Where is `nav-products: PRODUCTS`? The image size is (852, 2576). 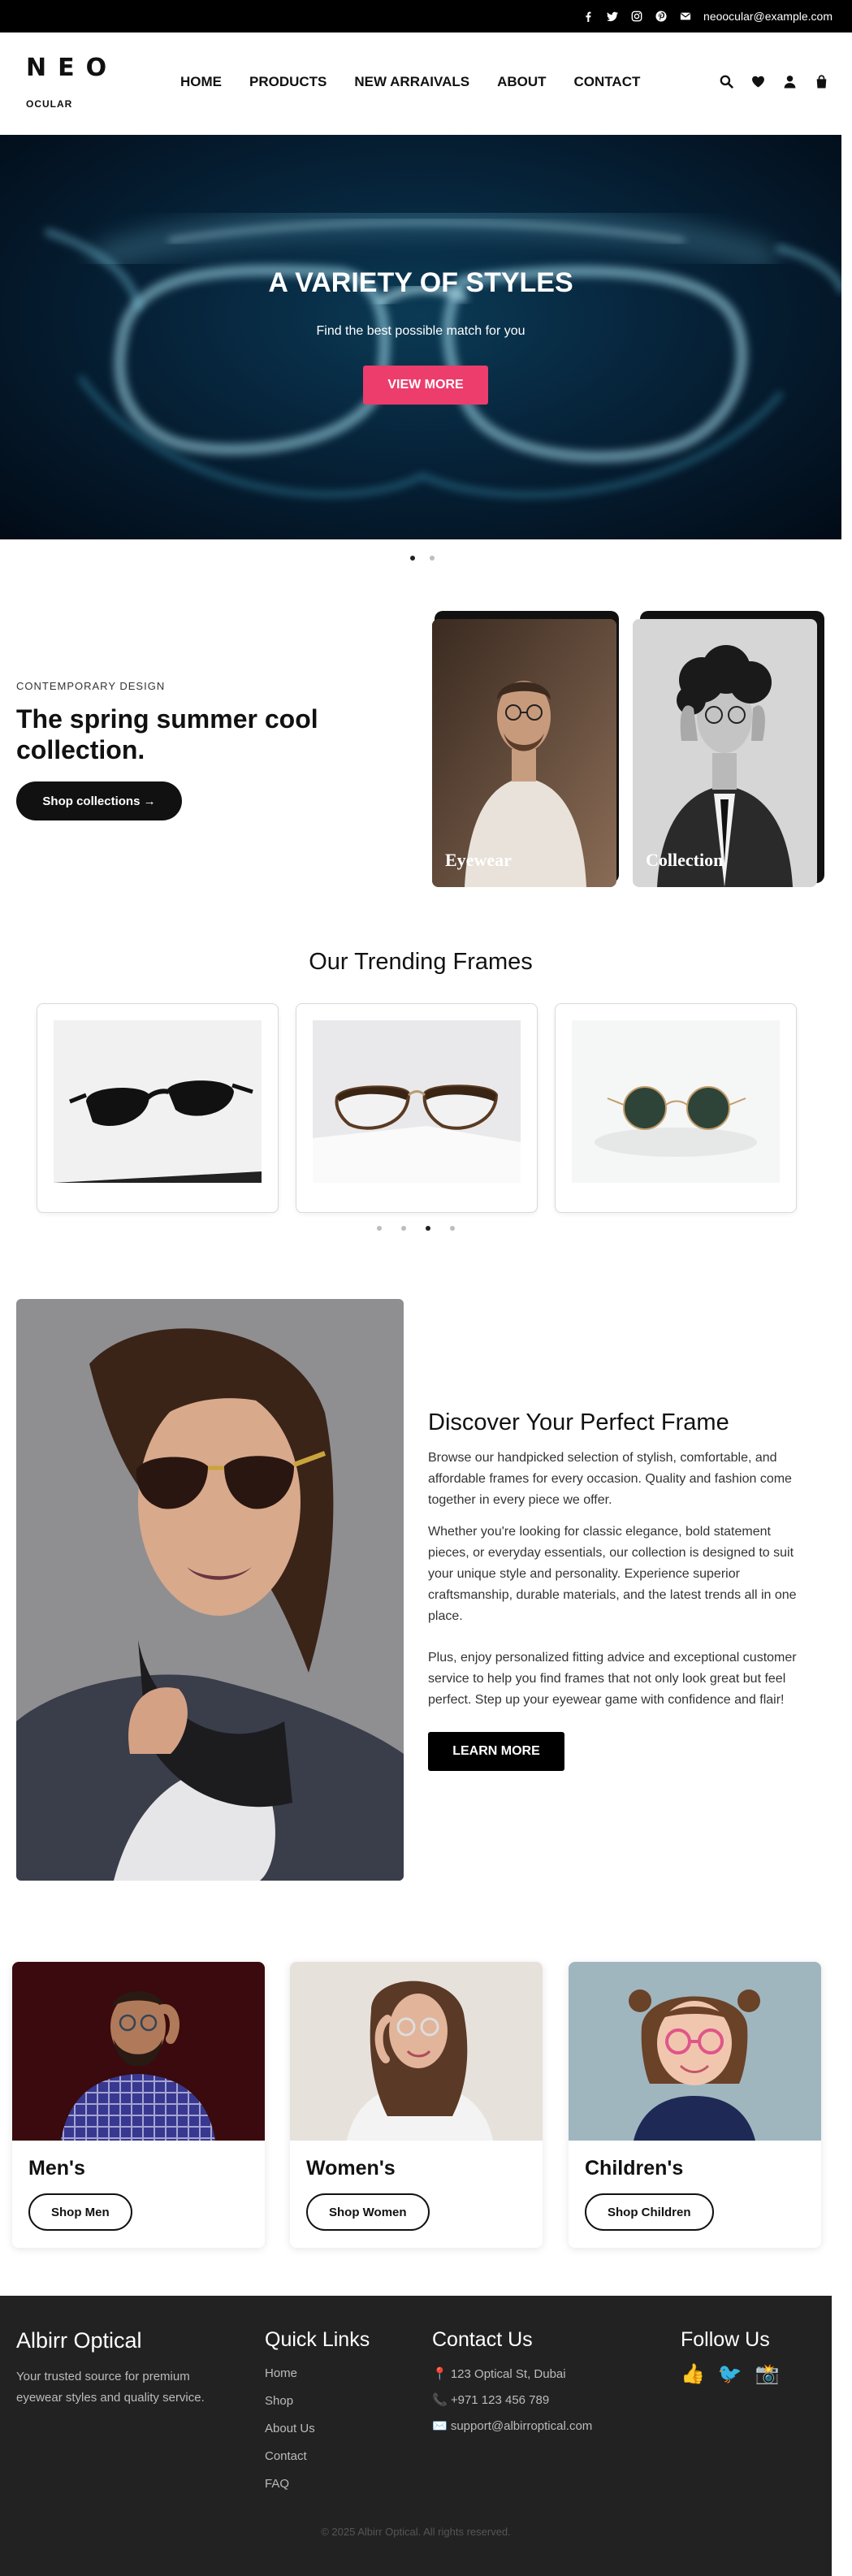
nav-products: PRODUCTS is located at coordinates (288, 82).